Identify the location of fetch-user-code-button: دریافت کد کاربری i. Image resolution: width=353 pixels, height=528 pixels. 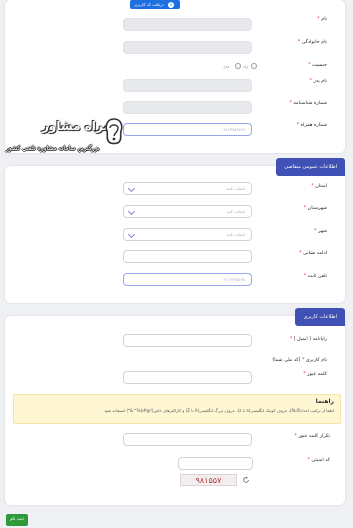
(155, 4).